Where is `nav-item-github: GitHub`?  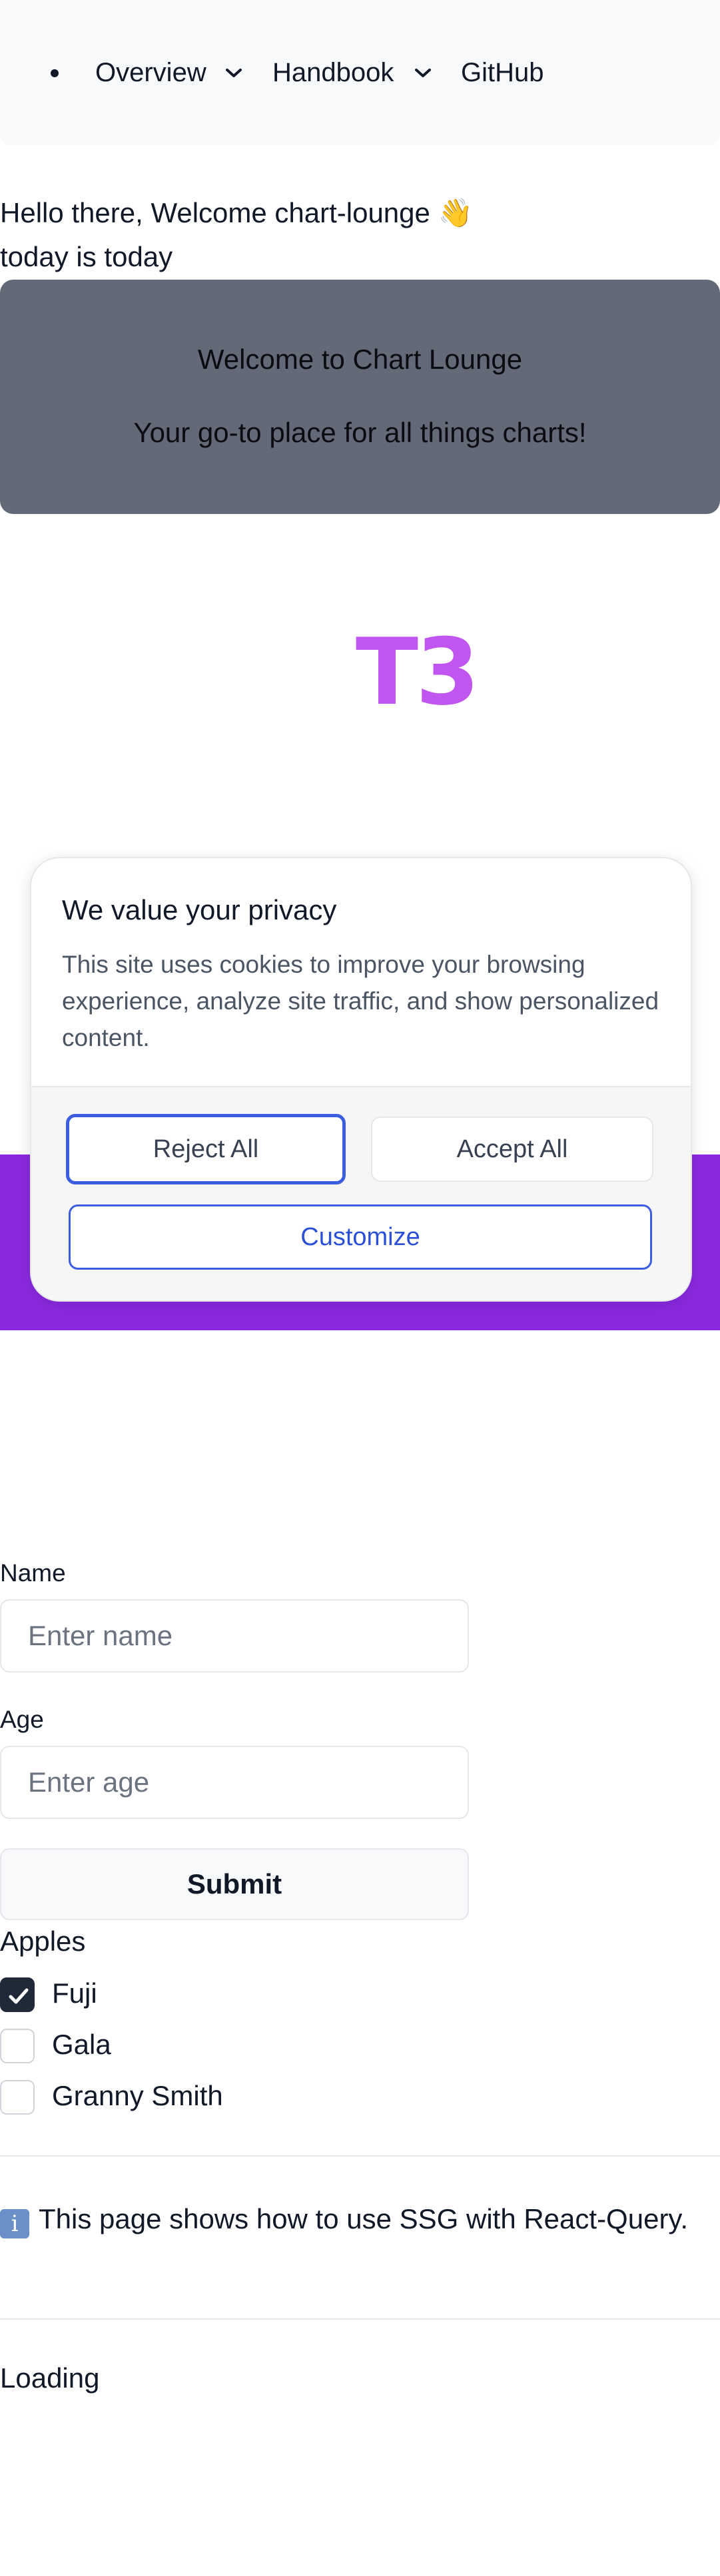
nav-item-github: GitHub is located at coordinates (502, 72).